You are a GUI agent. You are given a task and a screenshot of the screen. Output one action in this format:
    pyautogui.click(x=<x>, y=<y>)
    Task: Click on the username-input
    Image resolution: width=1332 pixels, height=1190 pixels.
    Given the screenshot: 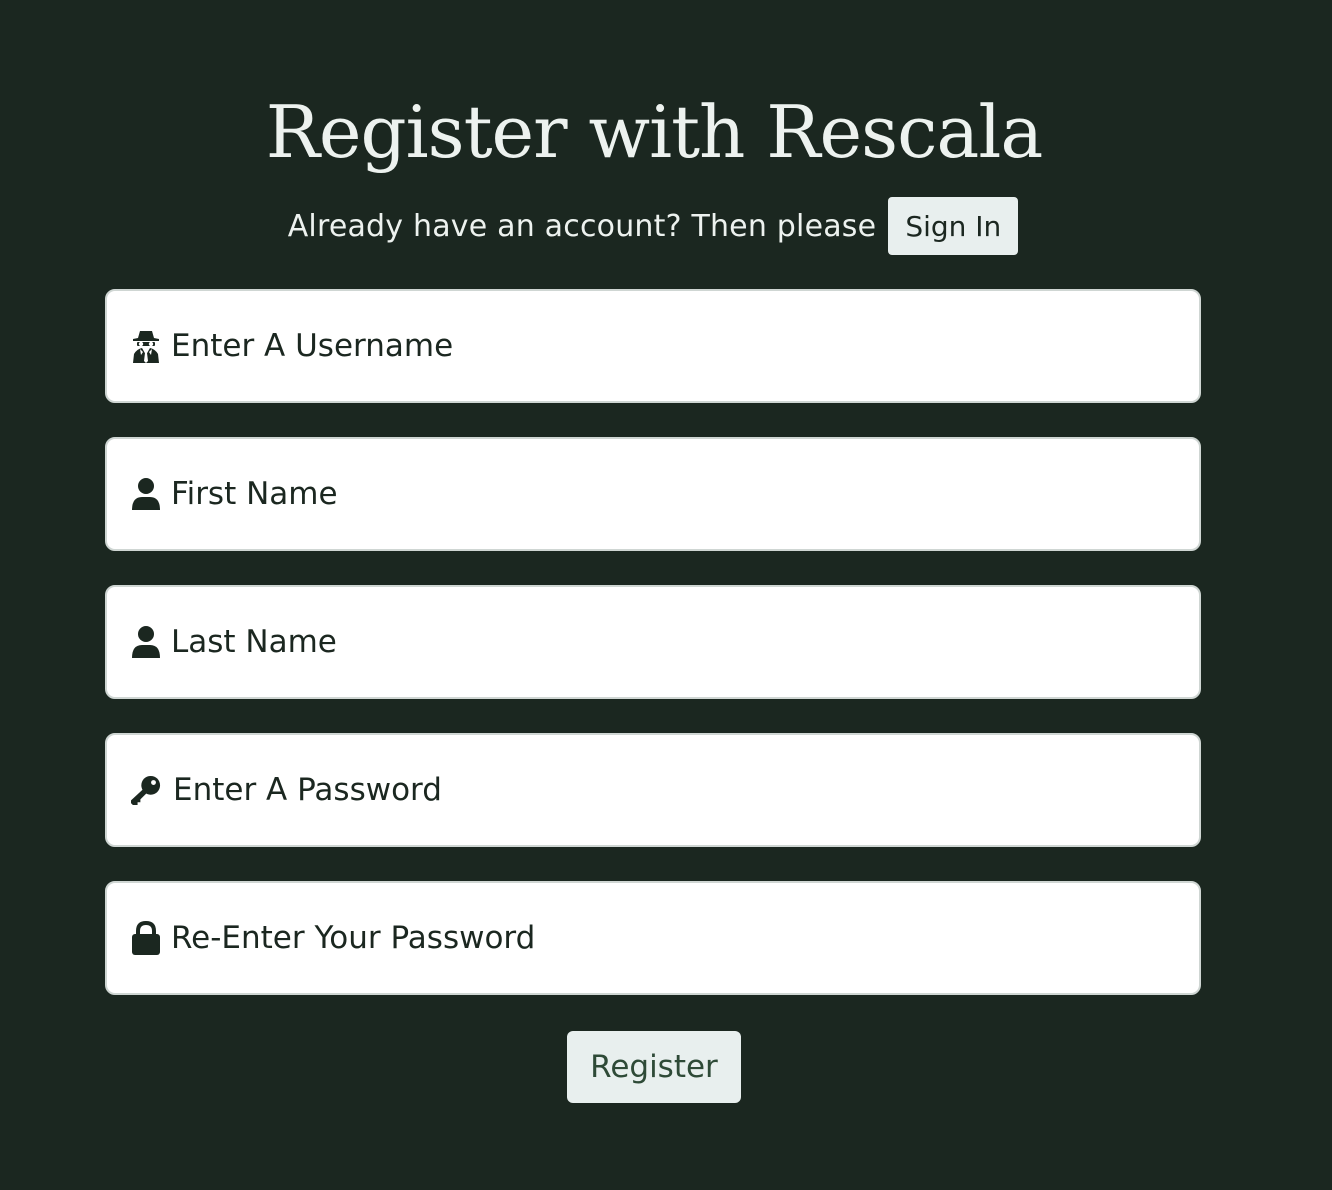 What is the action you would take?
    pyautogui.click(x=671, y=346)
    